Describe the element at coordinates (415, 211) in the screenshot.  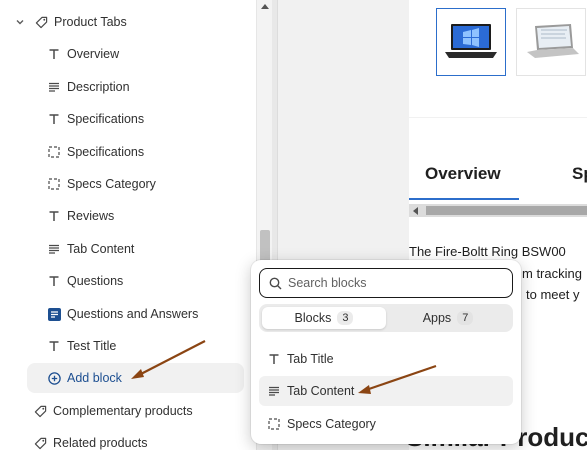
I see `scroll-left-arrow-icon` at that location.